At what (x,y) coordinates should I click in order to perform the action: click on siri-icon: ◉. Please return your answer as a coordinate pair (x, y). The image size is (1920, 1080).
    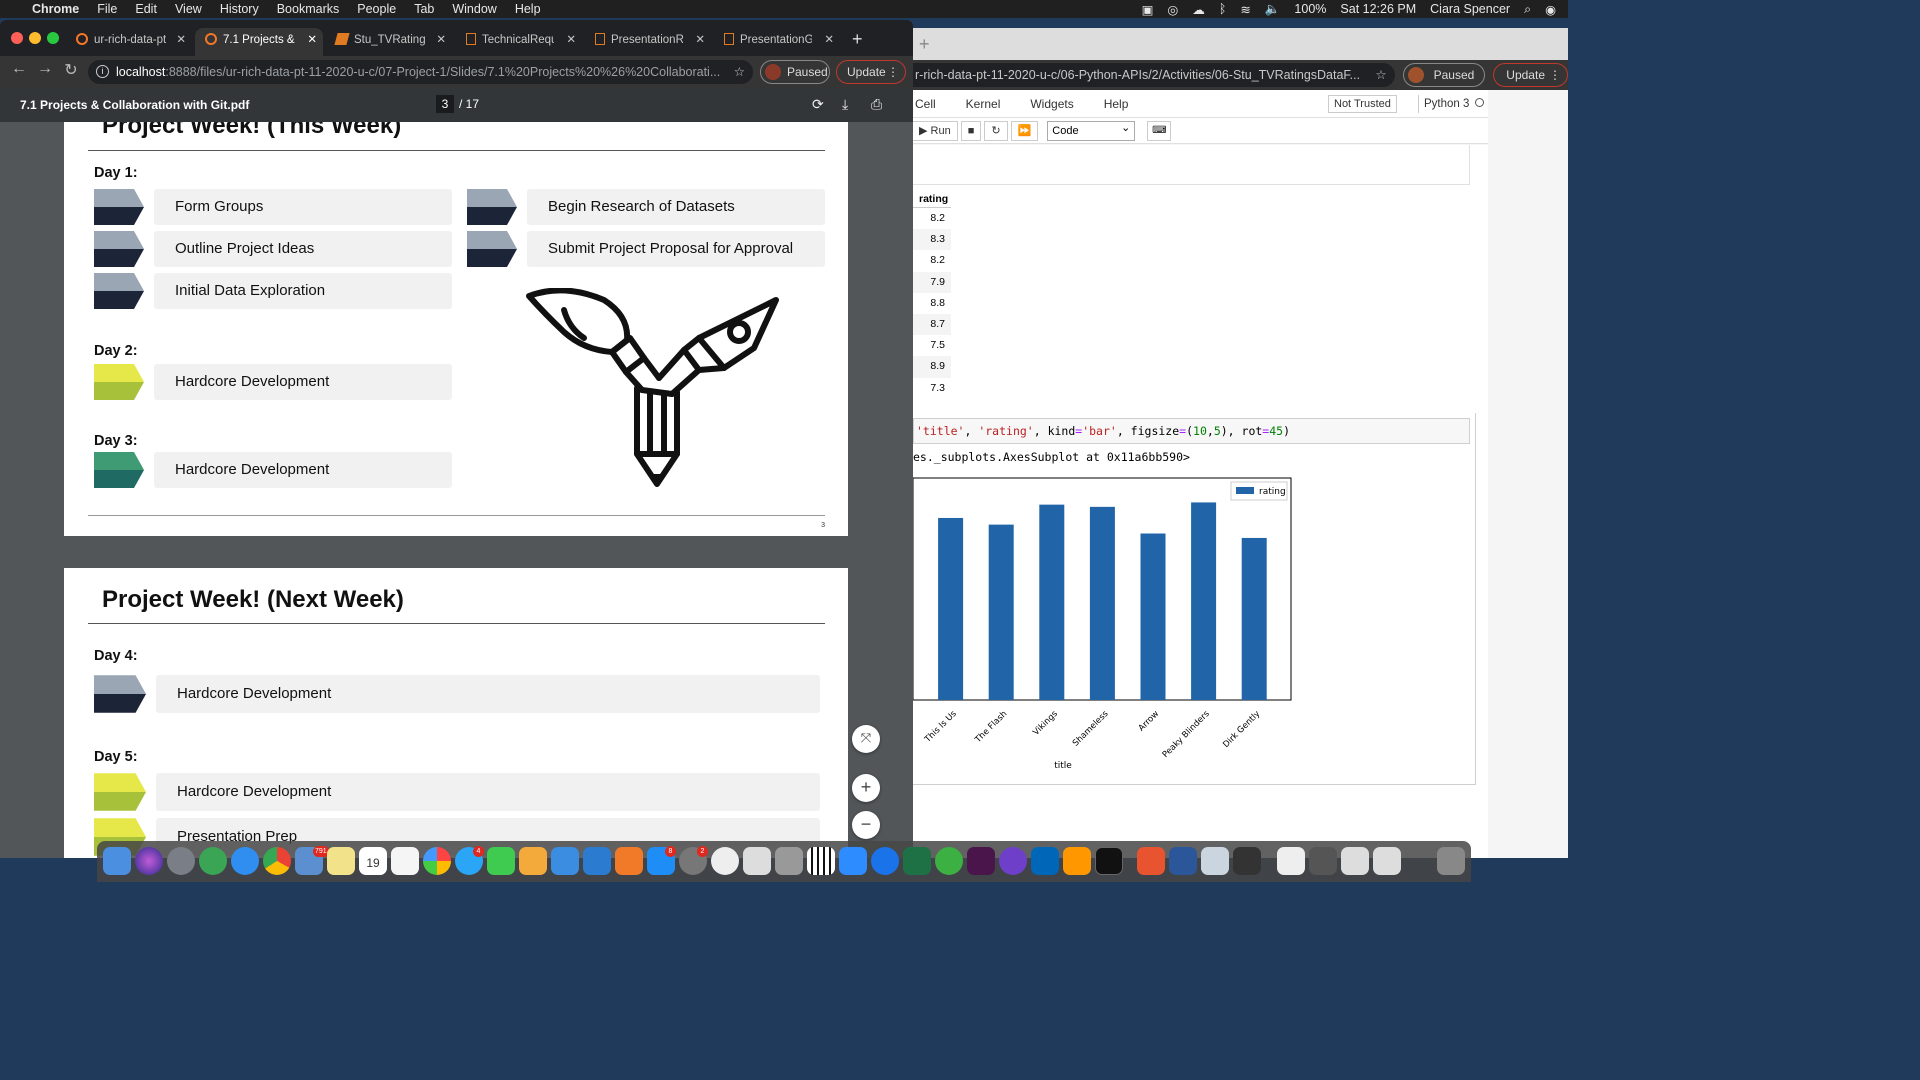
    Looking at the image, I should click on (1550, 9).